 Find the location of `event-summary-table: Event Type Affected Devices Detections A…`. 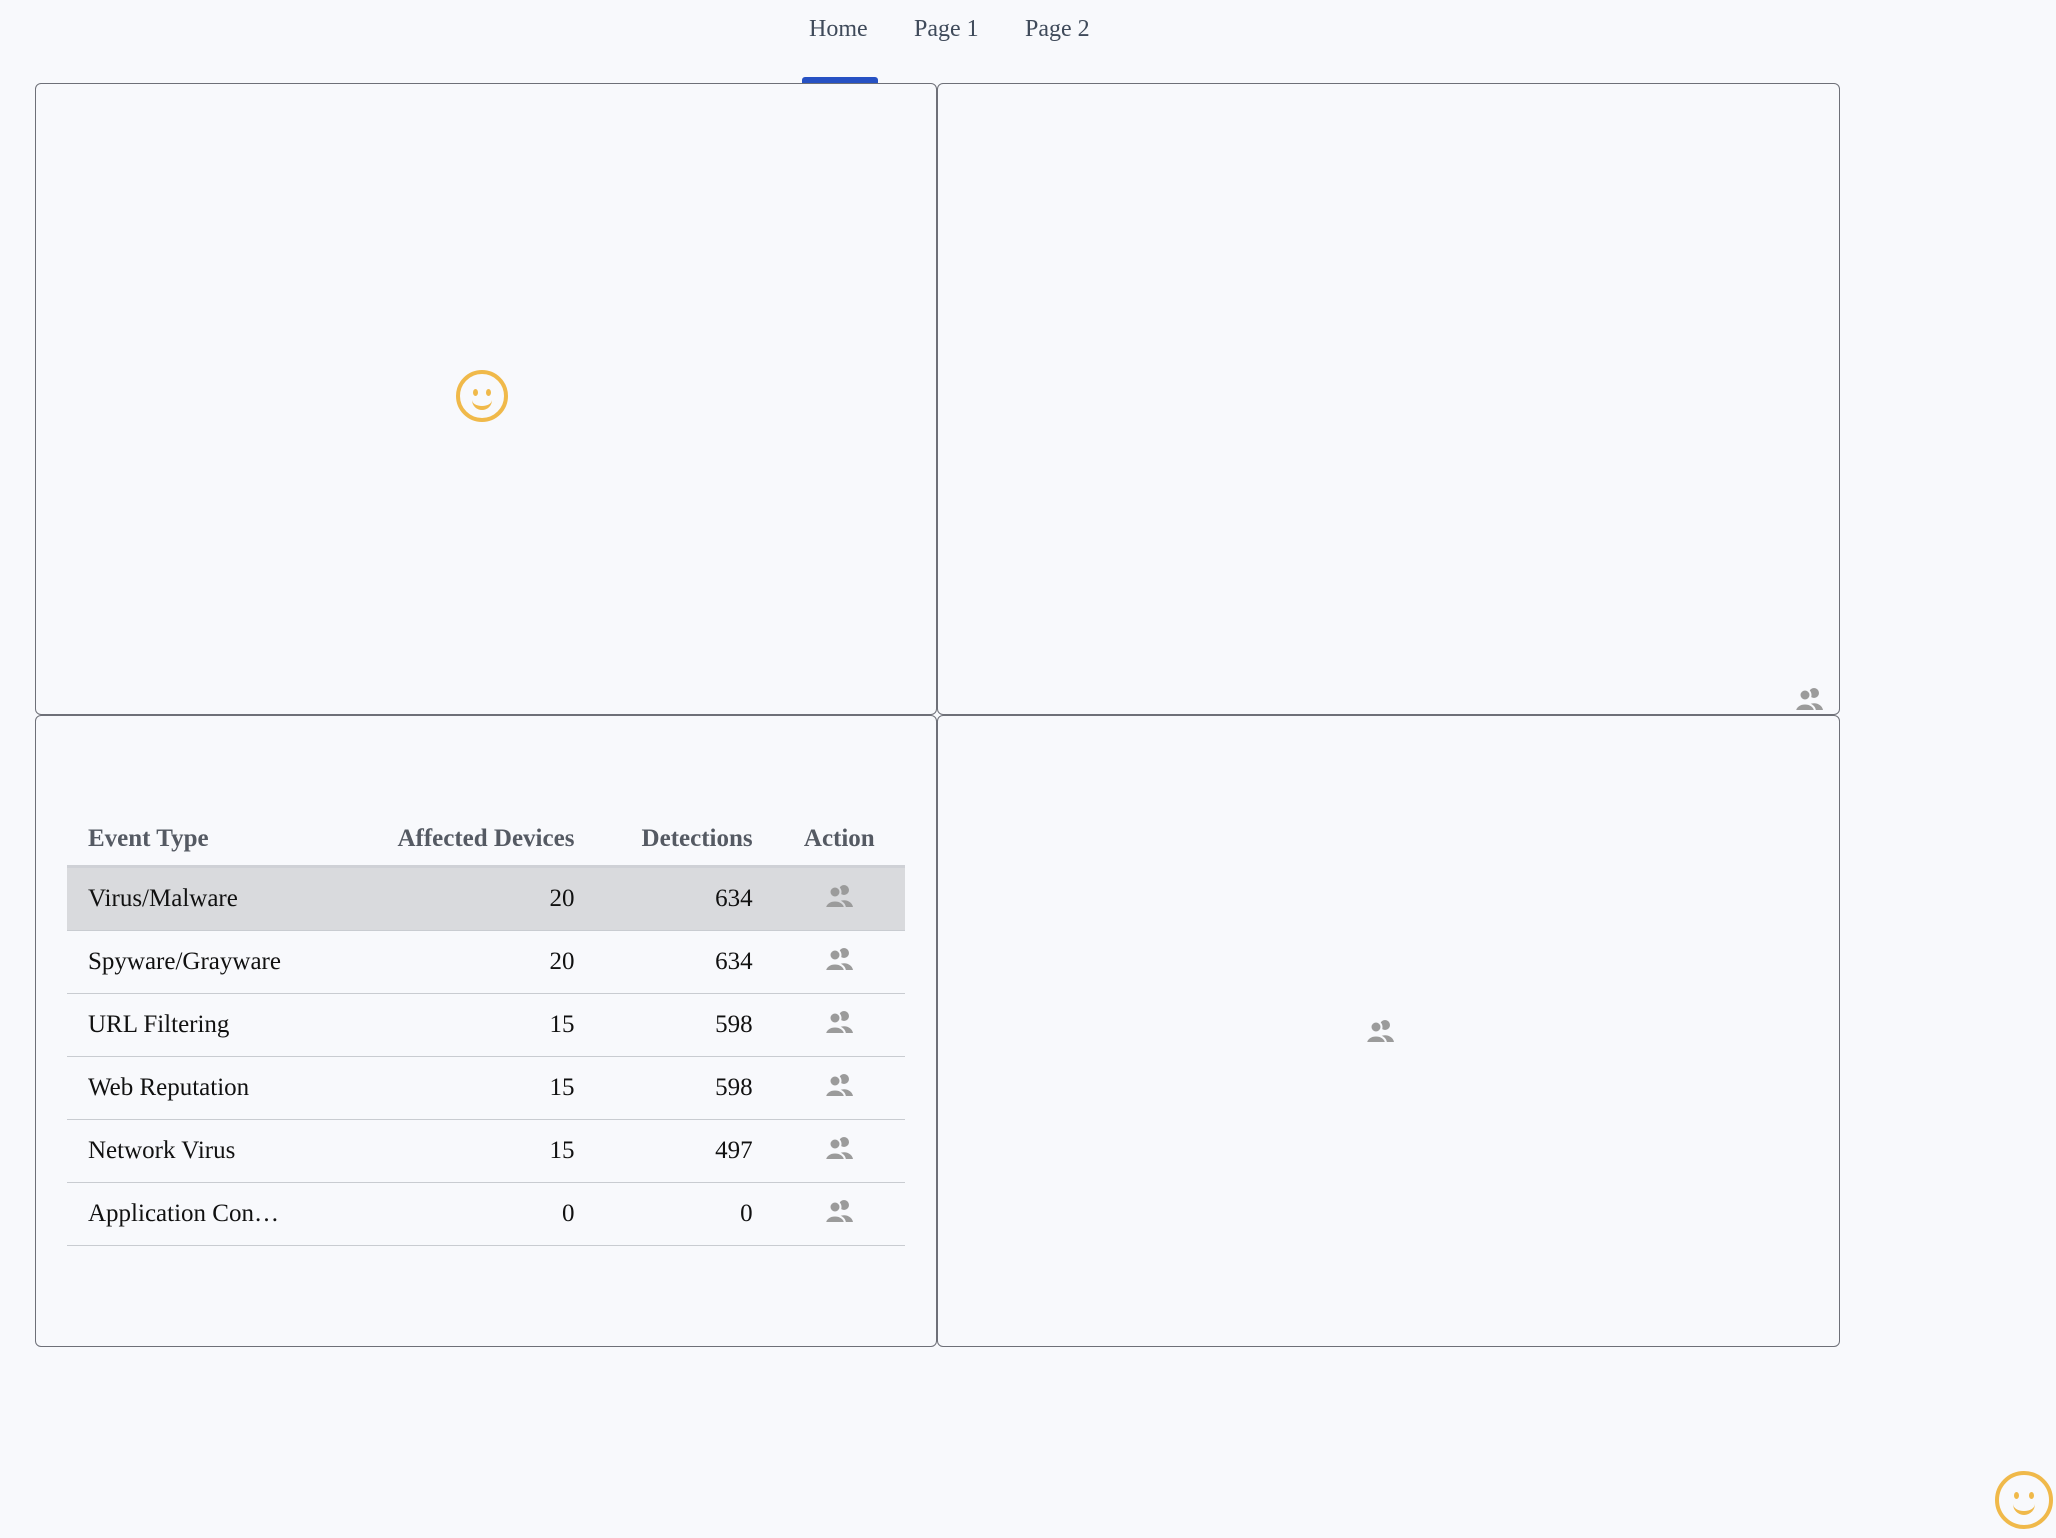

event-summary-table: Event Type Affected Devices Detections A… is located at coordinates (486, 1029).